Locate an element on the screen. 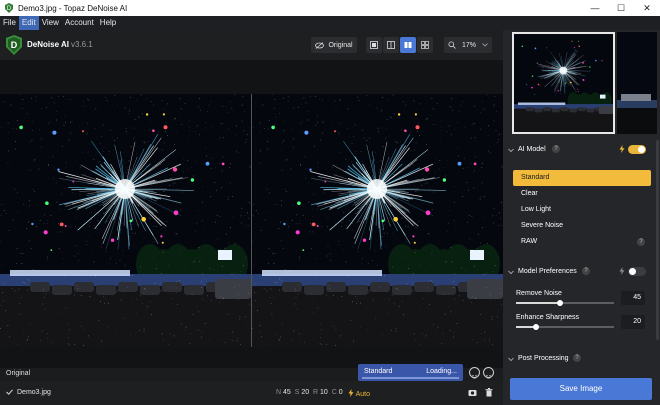 Image resolution: width=660 pixels, height=405 pixels. model-preferences-auto-toggle is located at coordinates (637, 271).